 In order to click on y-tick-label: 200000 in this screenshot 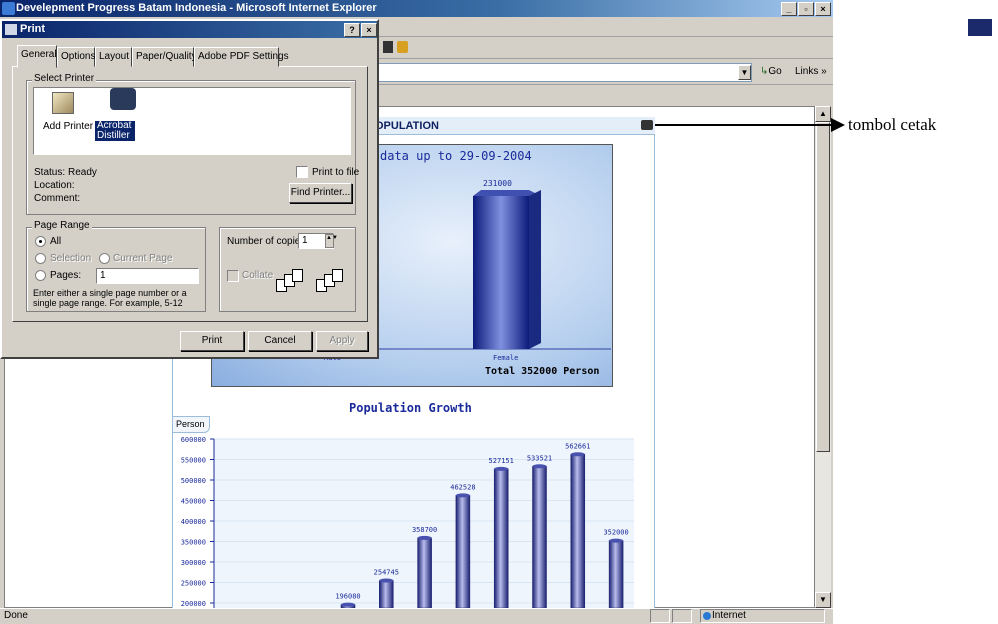, I will do `click(193, 604)`.